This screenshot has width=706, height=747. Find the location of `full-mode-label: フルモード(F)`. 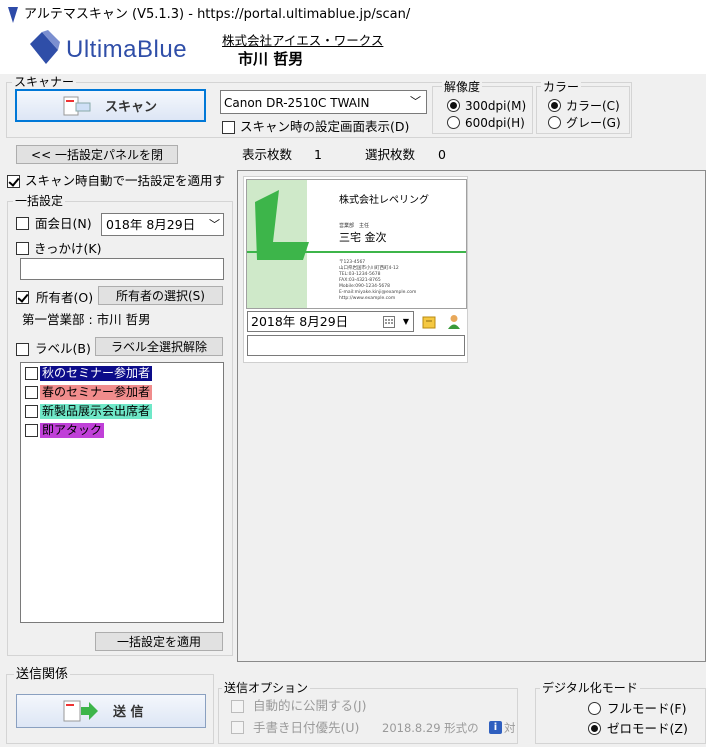

full-mode-label: フルモード(F) is located at coordinates (647, 708).